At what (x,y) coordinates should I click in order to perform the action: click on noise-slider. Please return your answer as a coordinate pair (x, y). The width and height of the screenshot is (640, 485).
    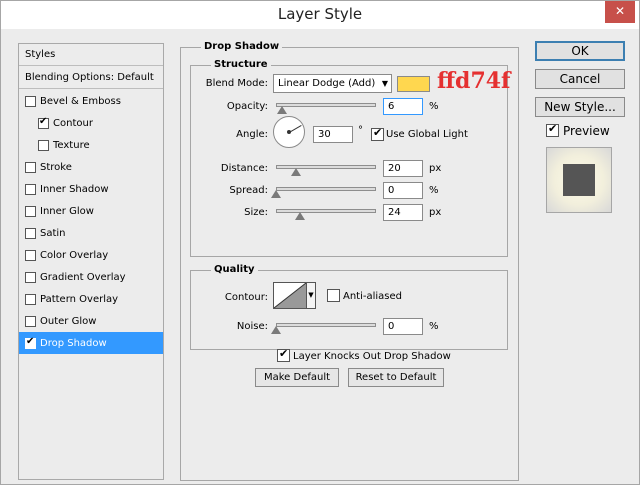
    Looking at the image, I should click on (326, 325).